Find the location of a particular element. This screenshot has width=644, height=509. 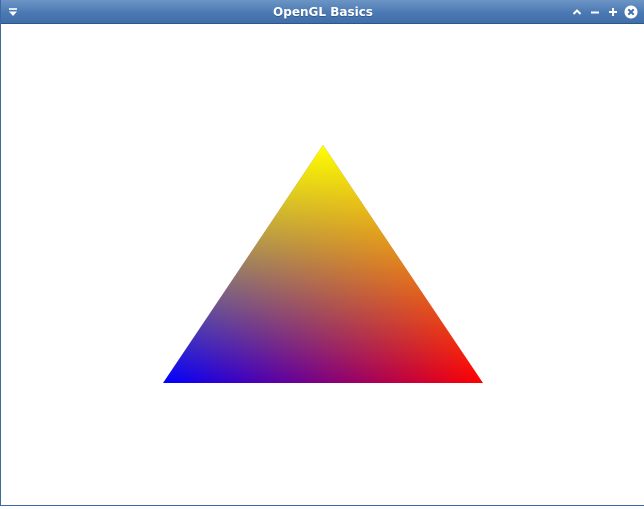

shade-button is located at coordinates (577, 12).